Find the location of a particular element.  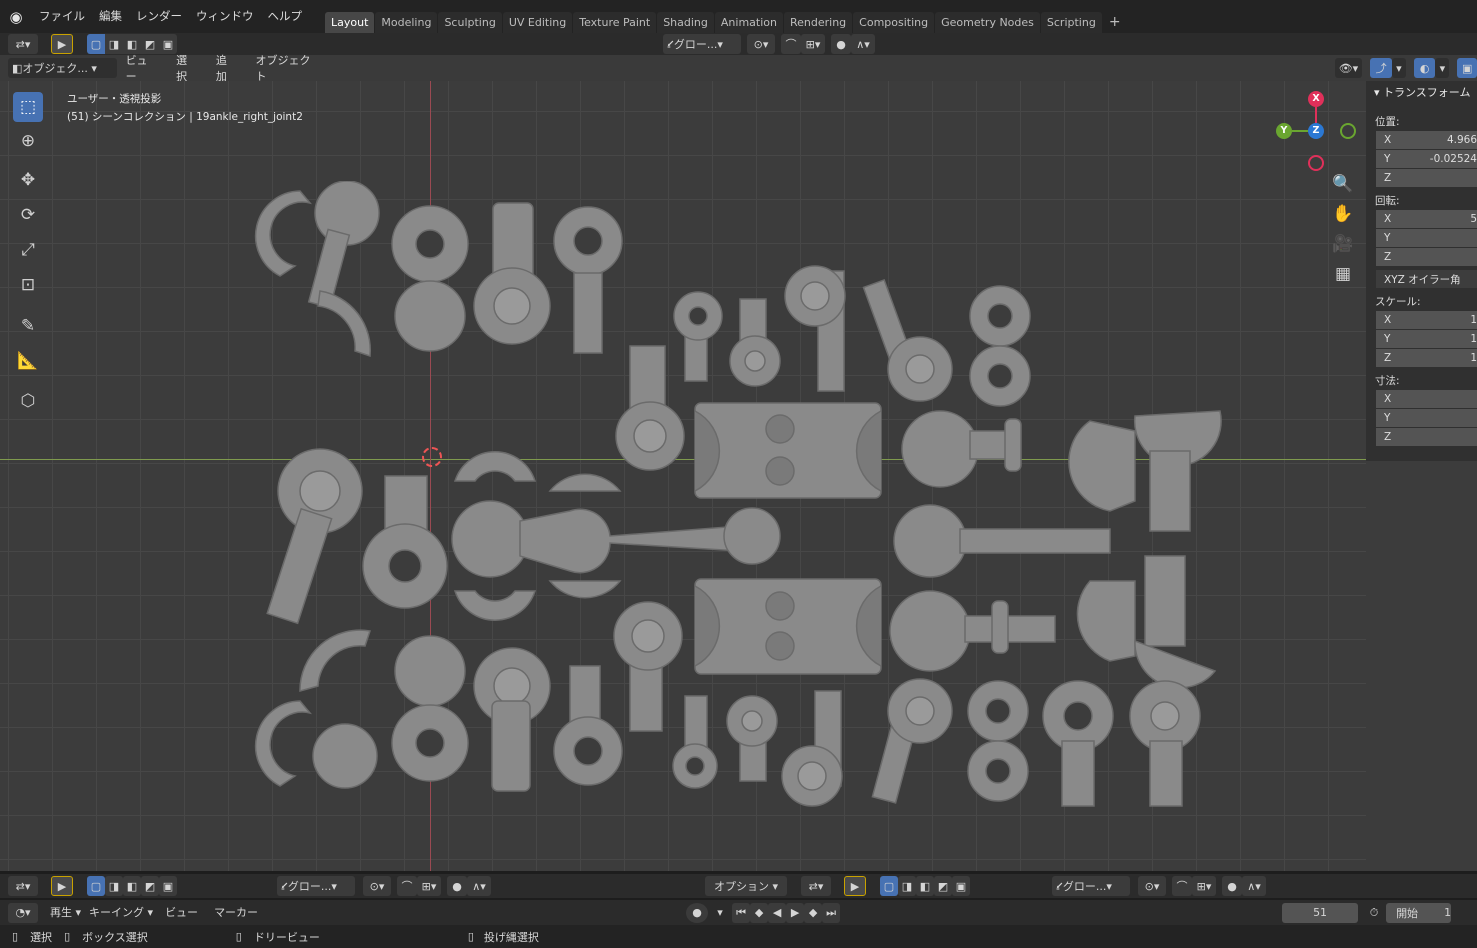

rotate-tool-icon: ⟳ is located at coordinates (28, 215).